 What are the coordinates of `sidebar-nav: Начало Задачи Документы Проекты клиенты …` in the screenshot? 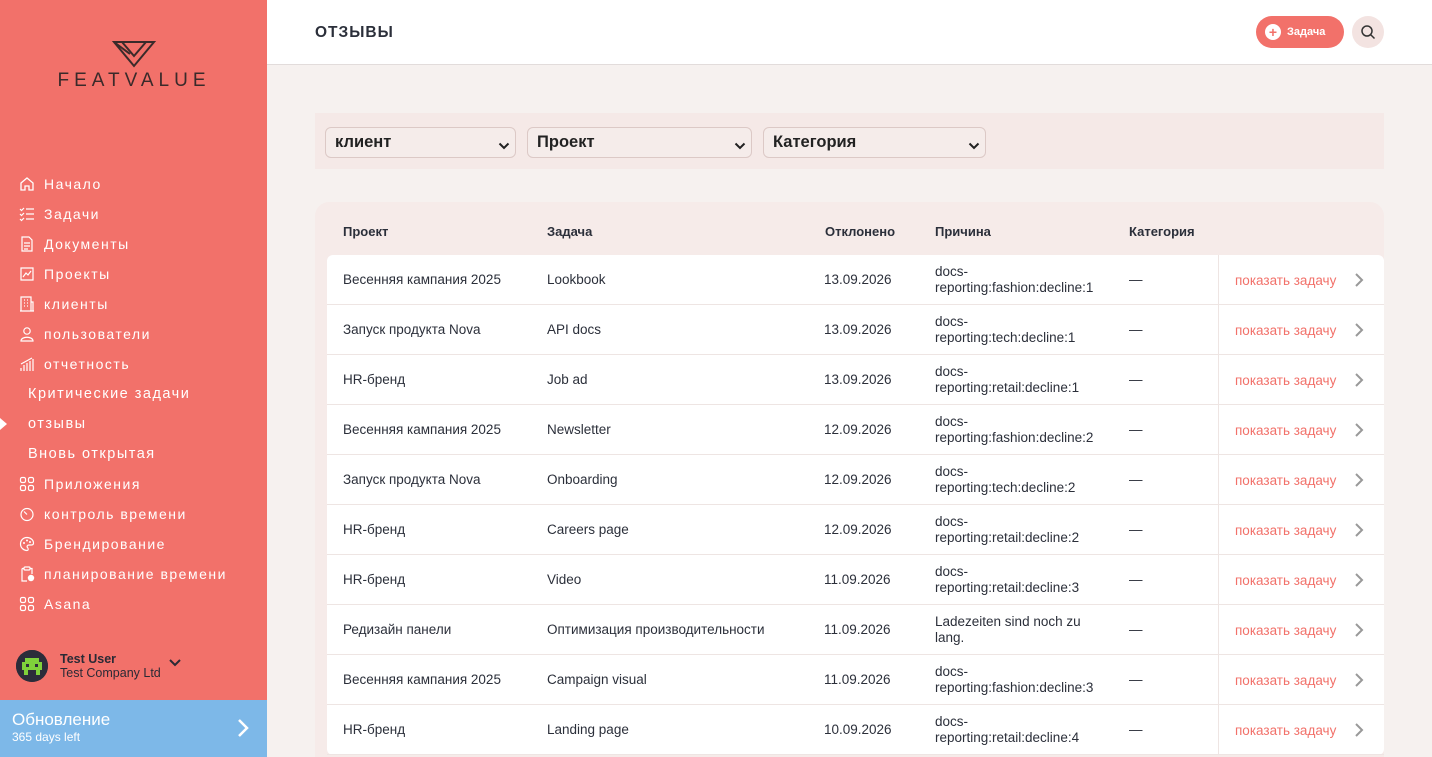 It's located at (133, 394).